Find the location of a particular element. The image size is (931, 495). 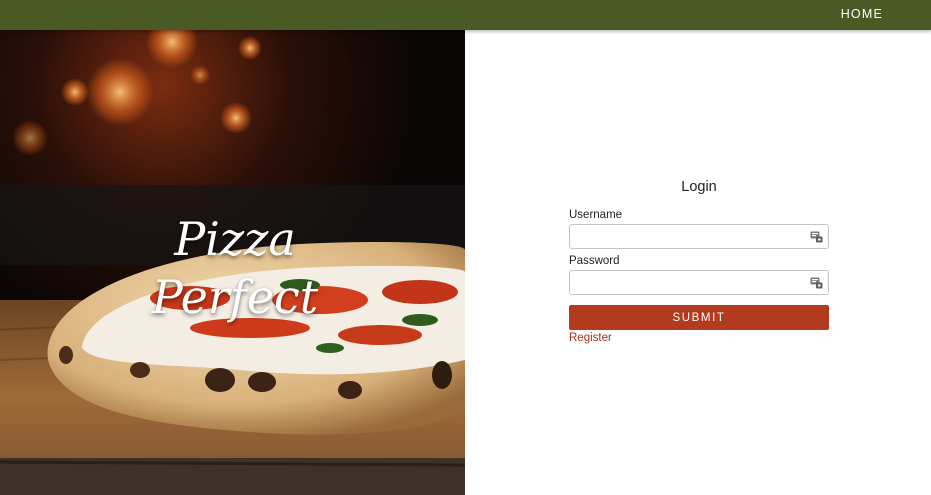

username-label: Username is located at coordinates (596, 215).